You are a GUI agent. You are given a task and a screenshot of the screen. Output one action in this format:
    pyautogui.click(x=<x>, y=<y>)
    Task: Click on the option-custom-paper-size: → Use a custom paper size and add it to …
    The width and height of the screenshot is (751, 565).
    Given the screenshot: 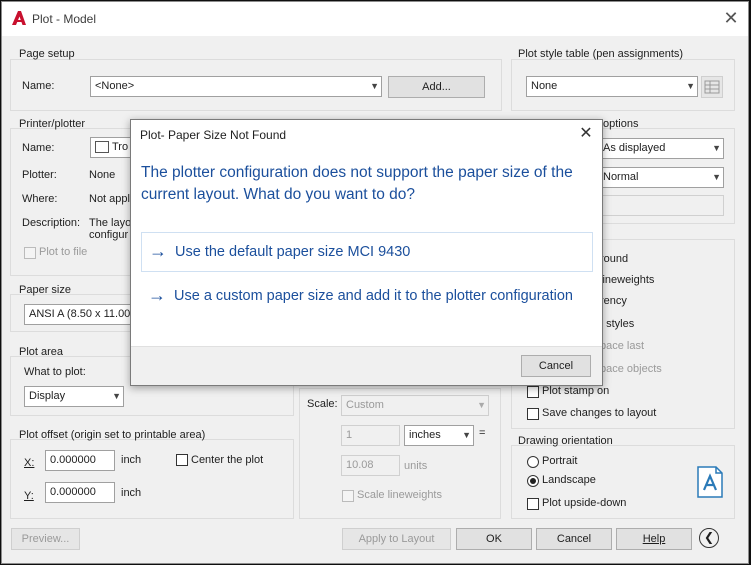 What is the action you would take?
    pyautogui.click(x=367, y=305)
    